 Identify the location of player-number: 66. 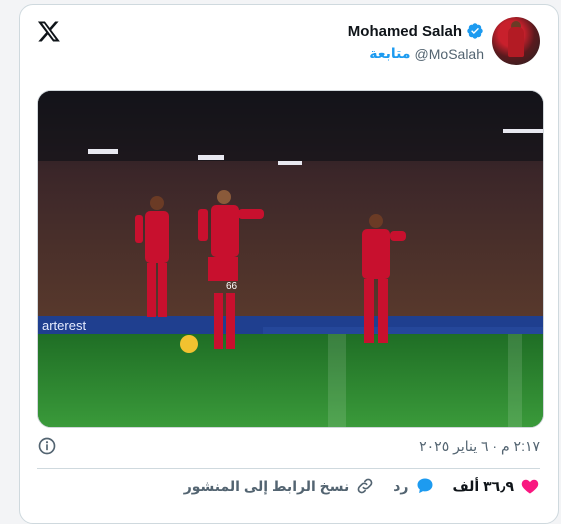
(232, 286).